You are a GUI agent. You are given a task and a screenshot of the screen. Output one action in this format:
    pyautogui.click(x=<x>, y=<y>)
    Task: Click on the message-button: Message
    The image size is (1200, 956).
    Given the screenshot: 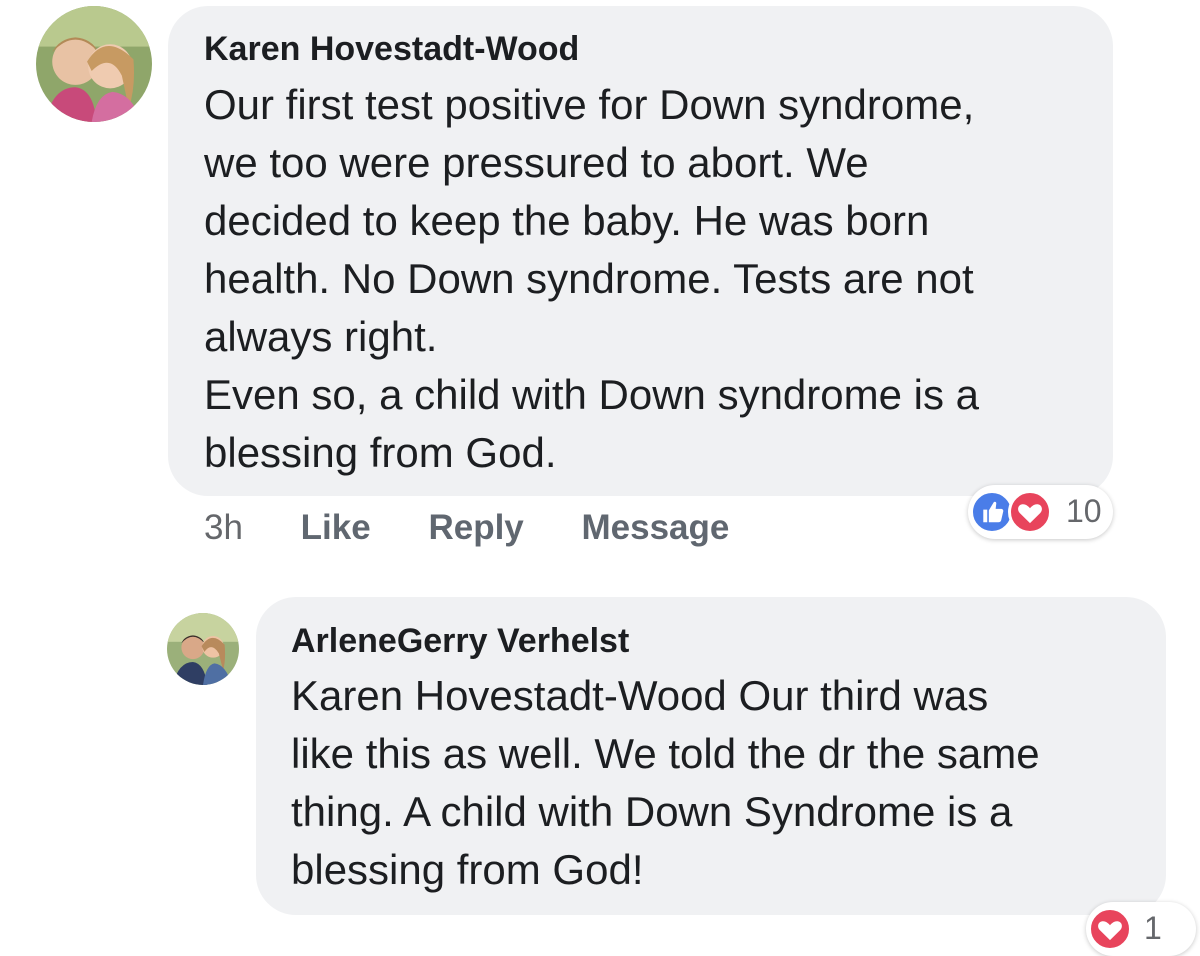 What is the action you would take?
    pyautogui.click(x=656, y=528)
    